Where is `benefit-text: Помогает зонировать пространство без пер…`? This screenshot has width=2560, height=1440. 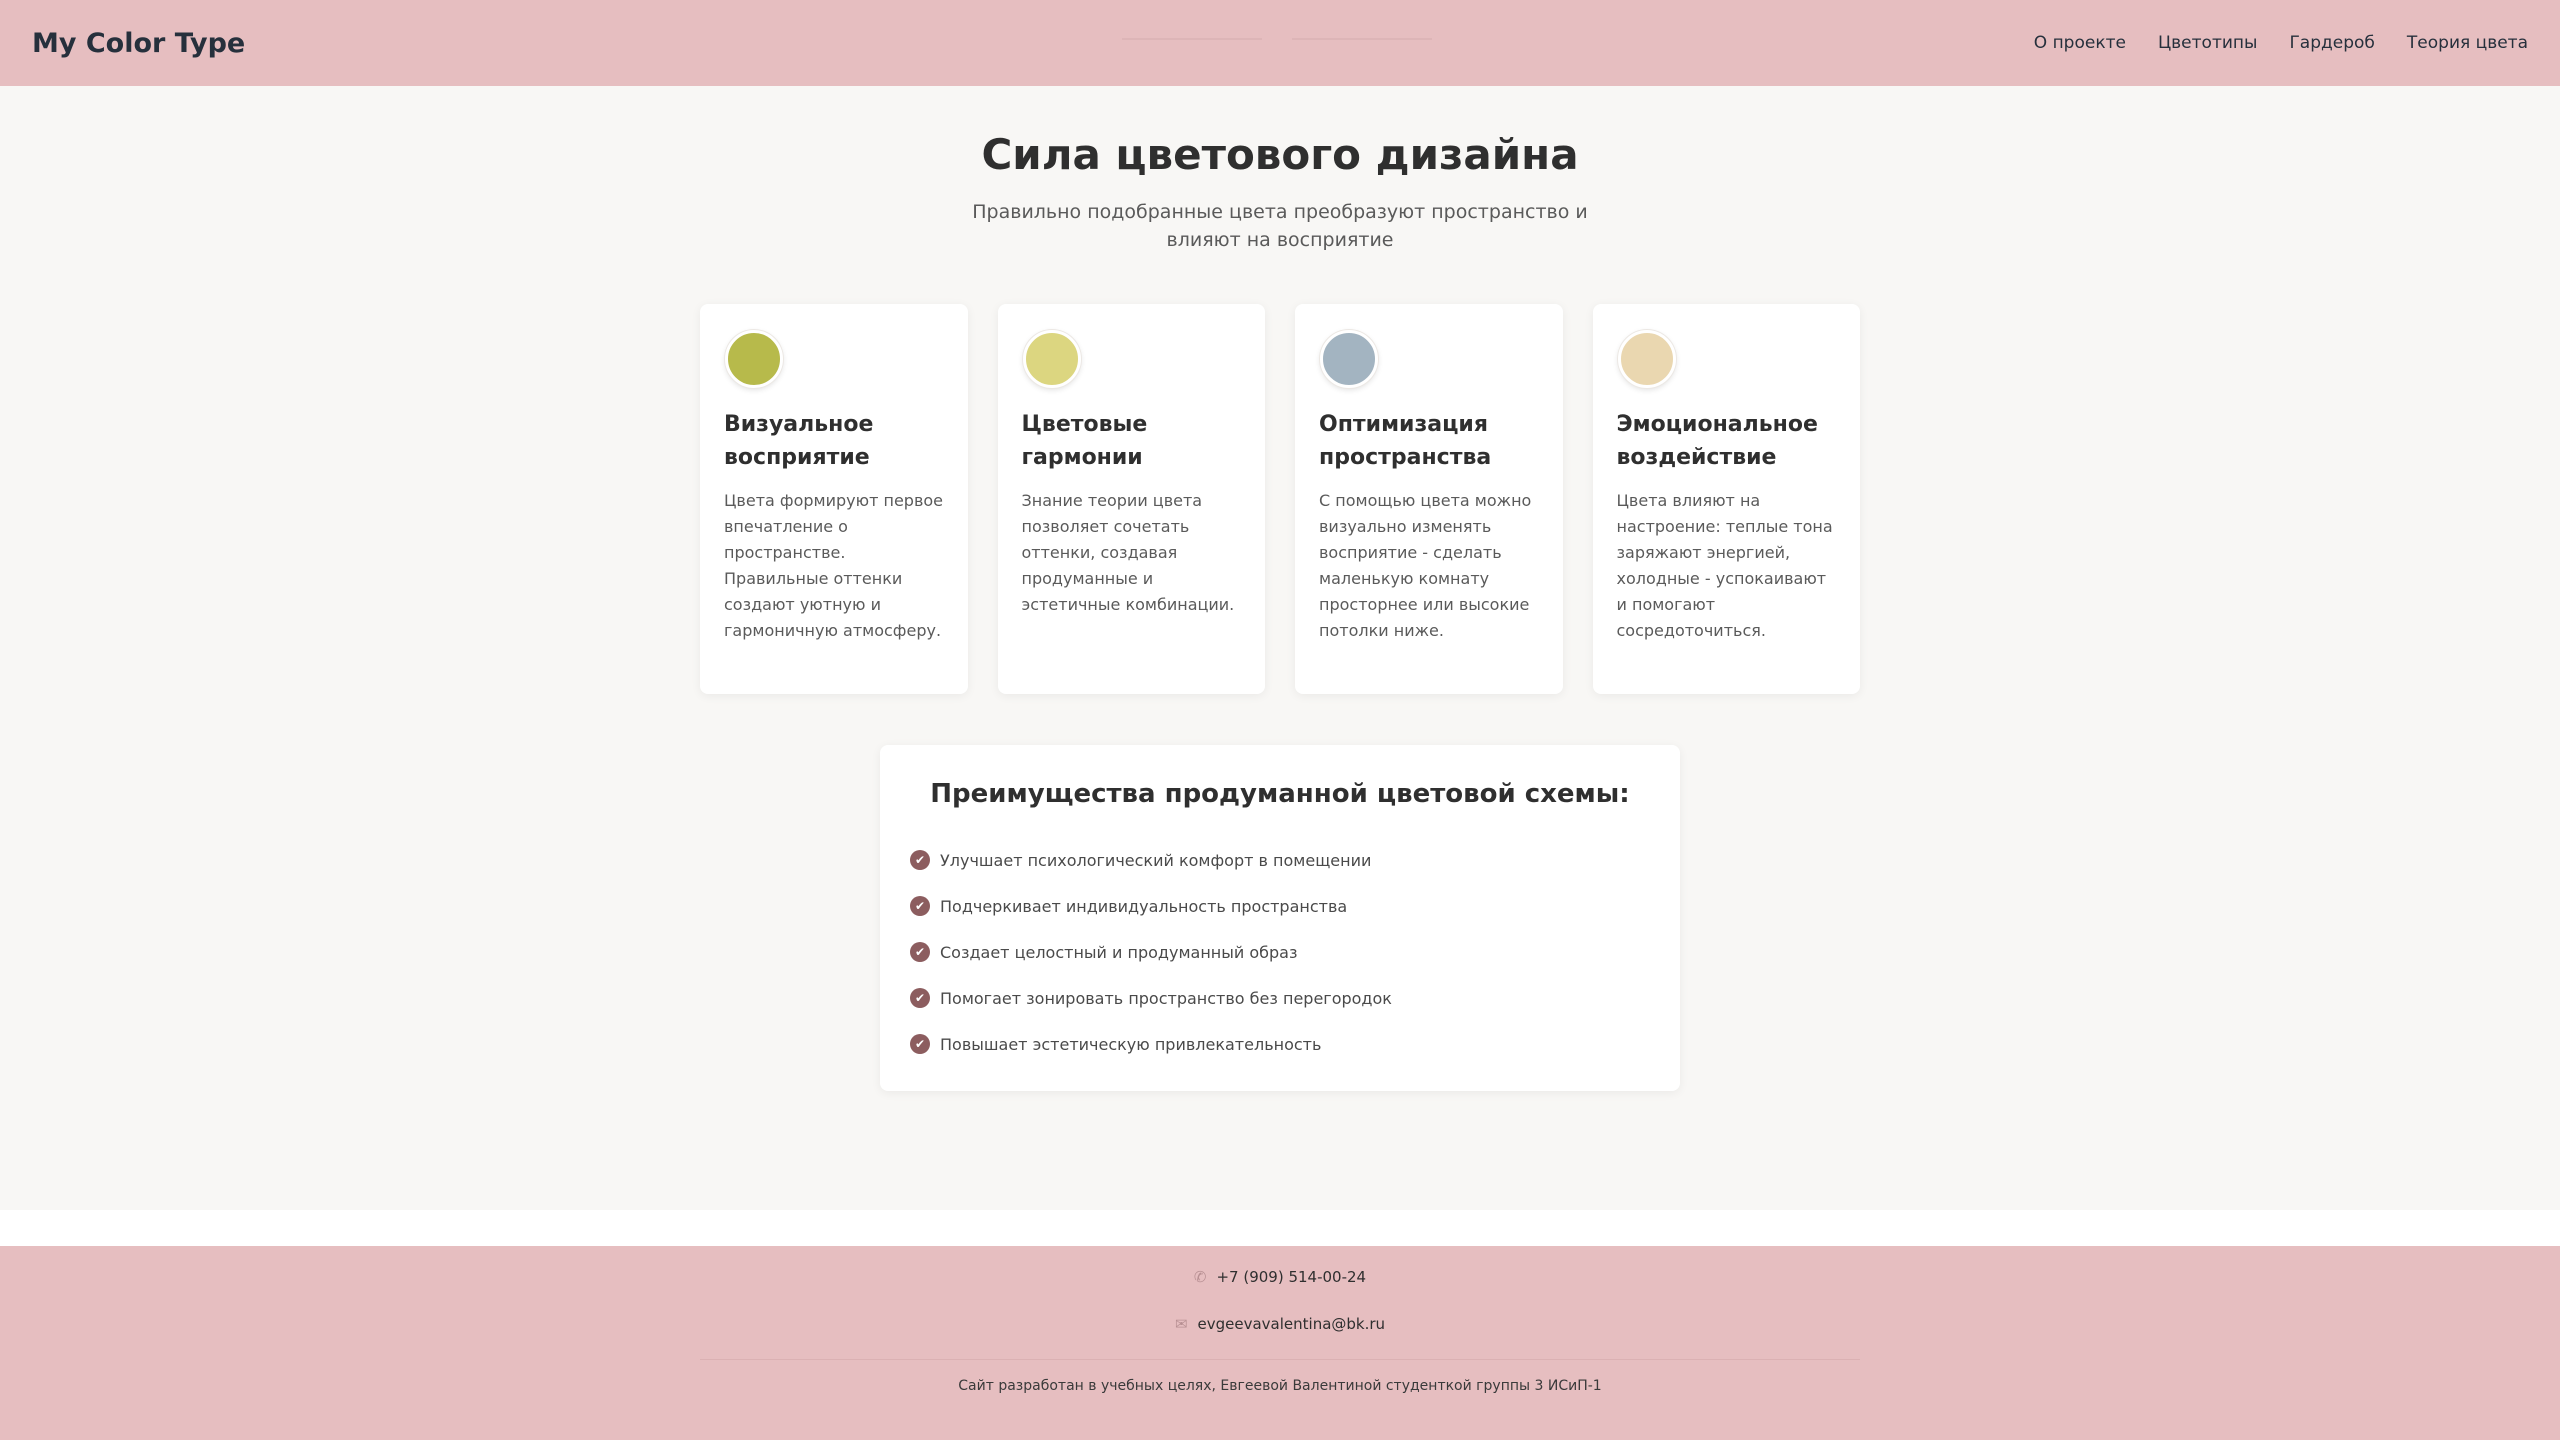
benefit-text: Помогает зонировать пространство без пер… is located at coordinates (1166, 998).